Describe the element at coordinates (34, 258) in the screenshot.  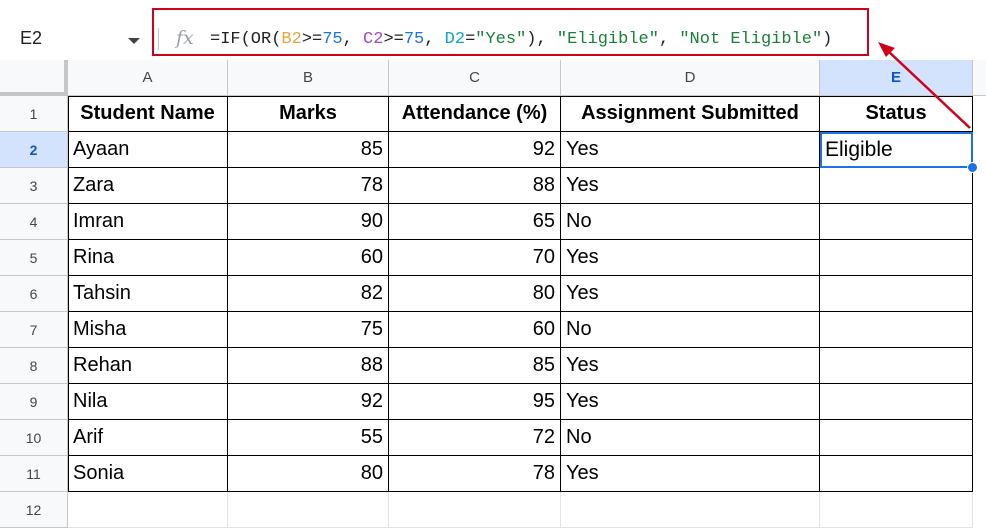
I see `row-header-5: 5` at that location.